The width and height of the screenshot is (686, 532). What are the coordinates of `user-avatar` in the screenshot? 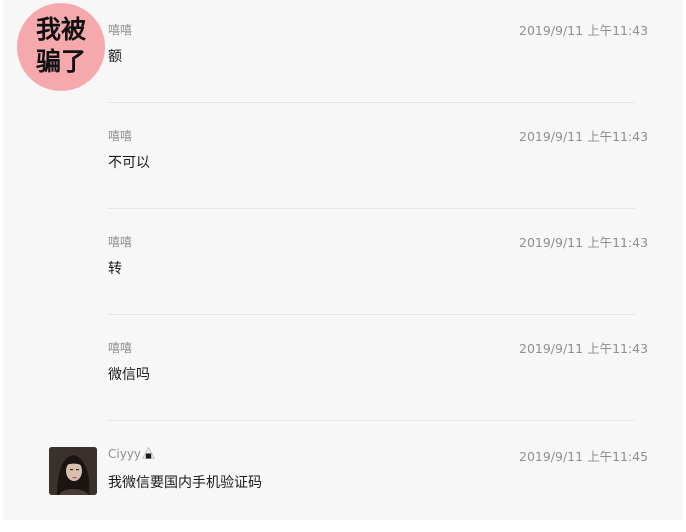 It's located at (73, 471).